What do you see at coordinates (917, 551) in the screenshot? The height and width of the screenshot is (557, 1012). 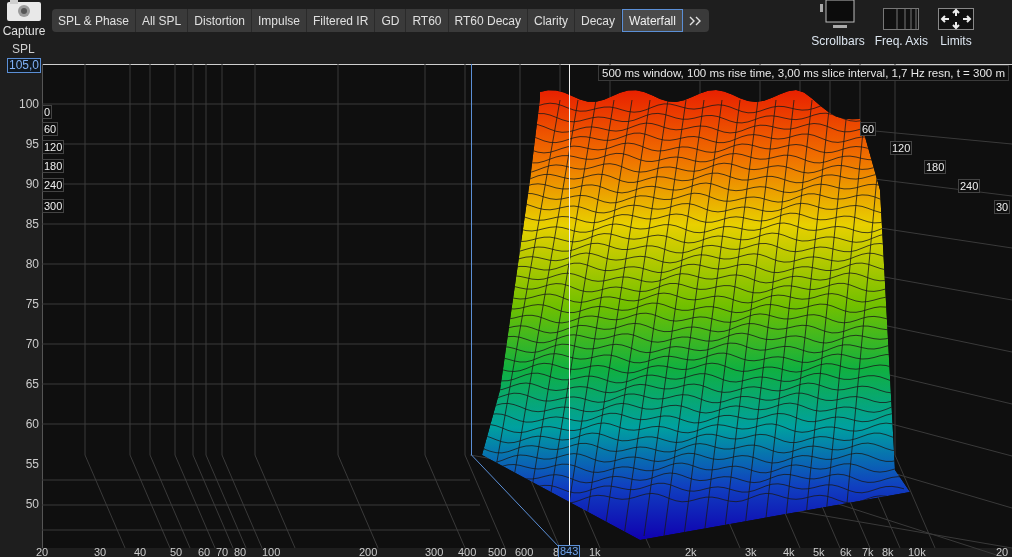 I see `axis-label: 10k` at bounding box center [917, 551].